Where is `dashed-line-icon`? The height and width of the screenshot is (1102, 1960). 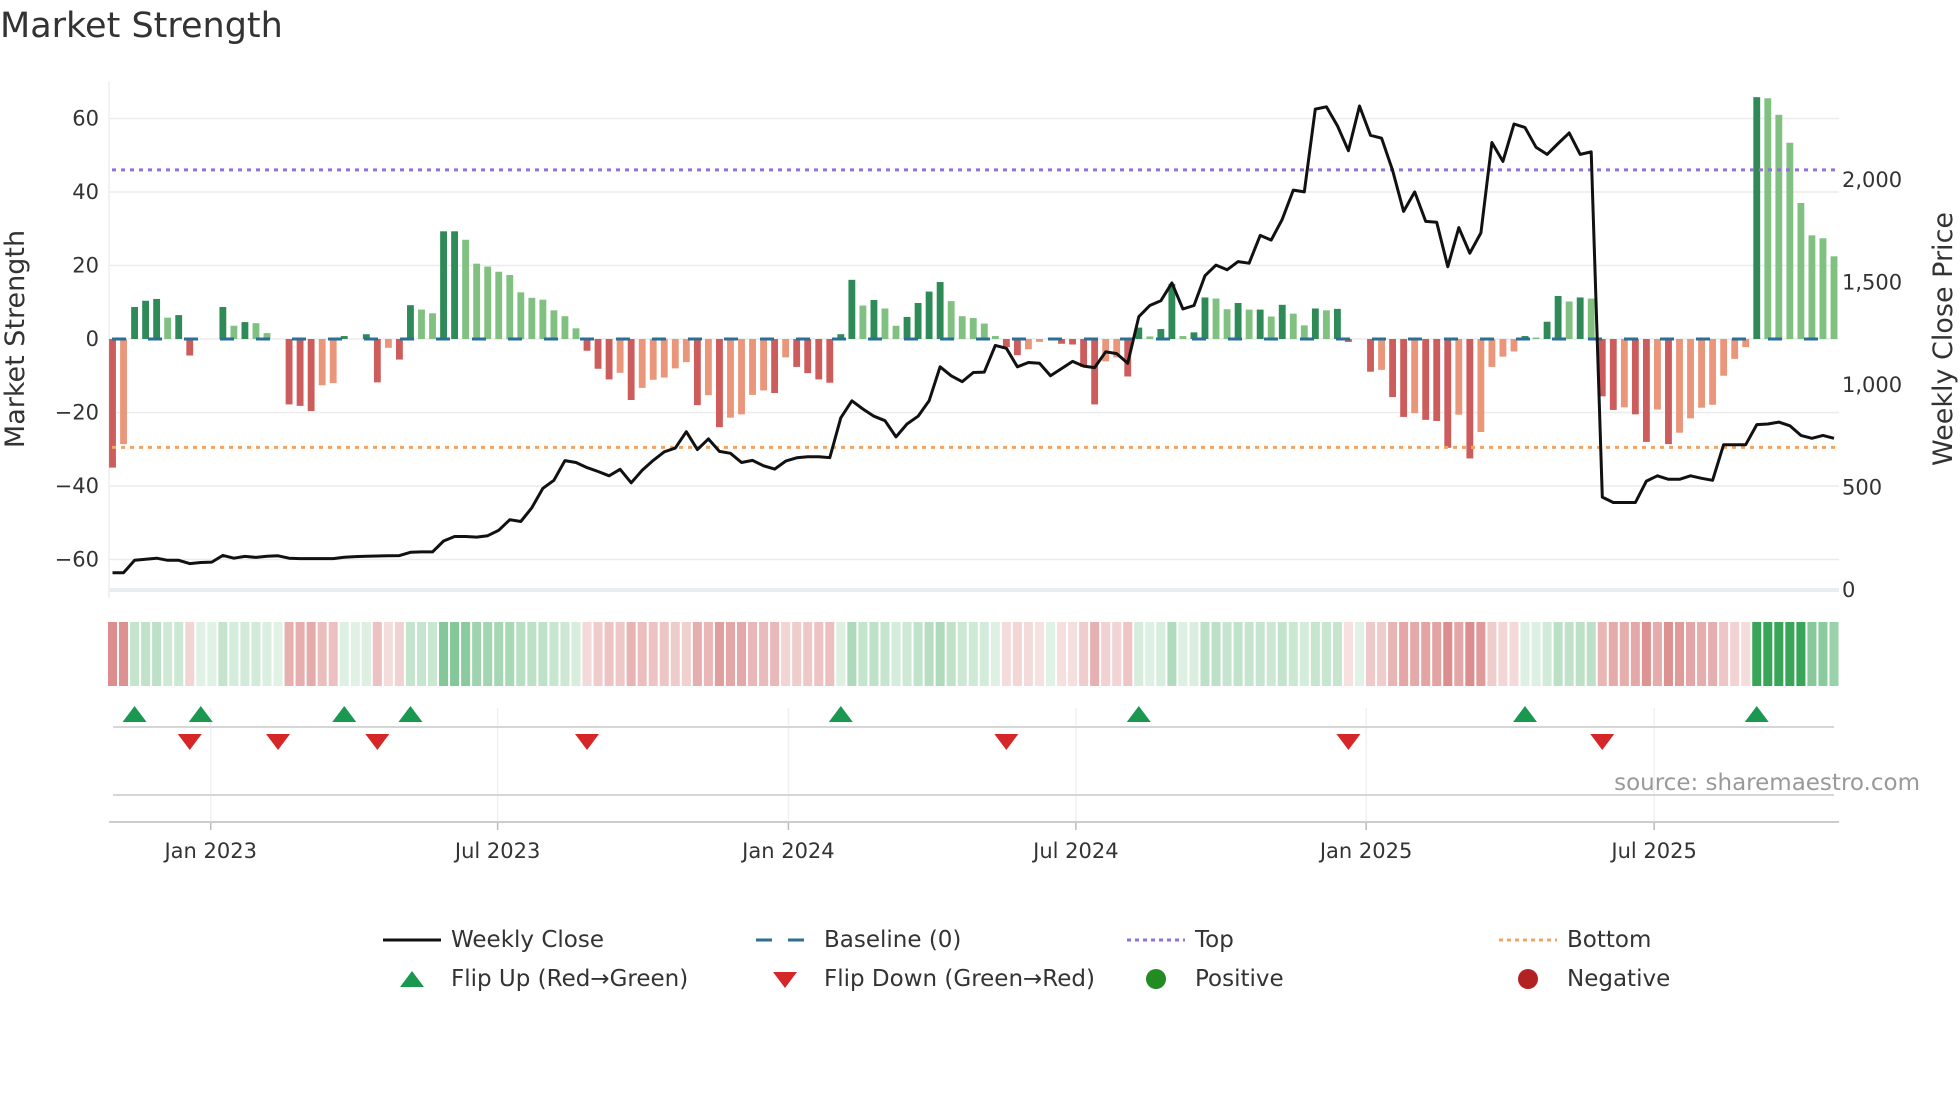 dashed-line-icon is located at coordinates (785, 940).